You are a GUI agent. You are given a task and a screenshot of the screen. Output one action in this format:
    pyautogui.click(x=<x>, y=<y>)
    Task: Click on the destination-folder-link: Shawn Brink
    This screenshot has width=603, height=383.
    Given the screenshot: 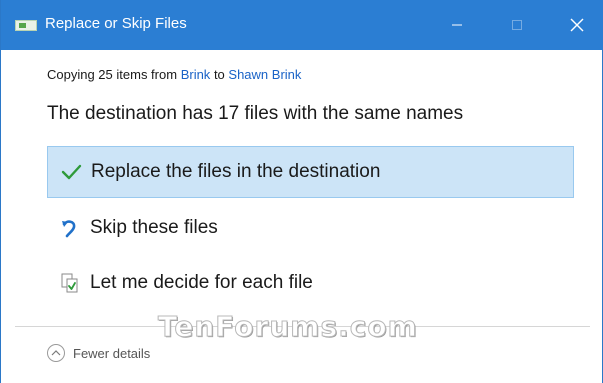 What is the action you would take?
    pyautogui.click(x=264, y=74)
    